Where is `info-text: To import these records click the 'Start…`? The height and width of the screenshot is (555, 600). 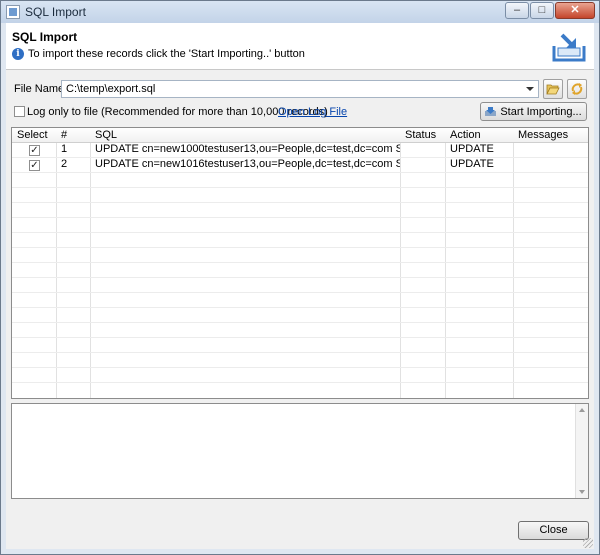 info-text: To import these records click the 'Start… is located at coordinates (166, 54).